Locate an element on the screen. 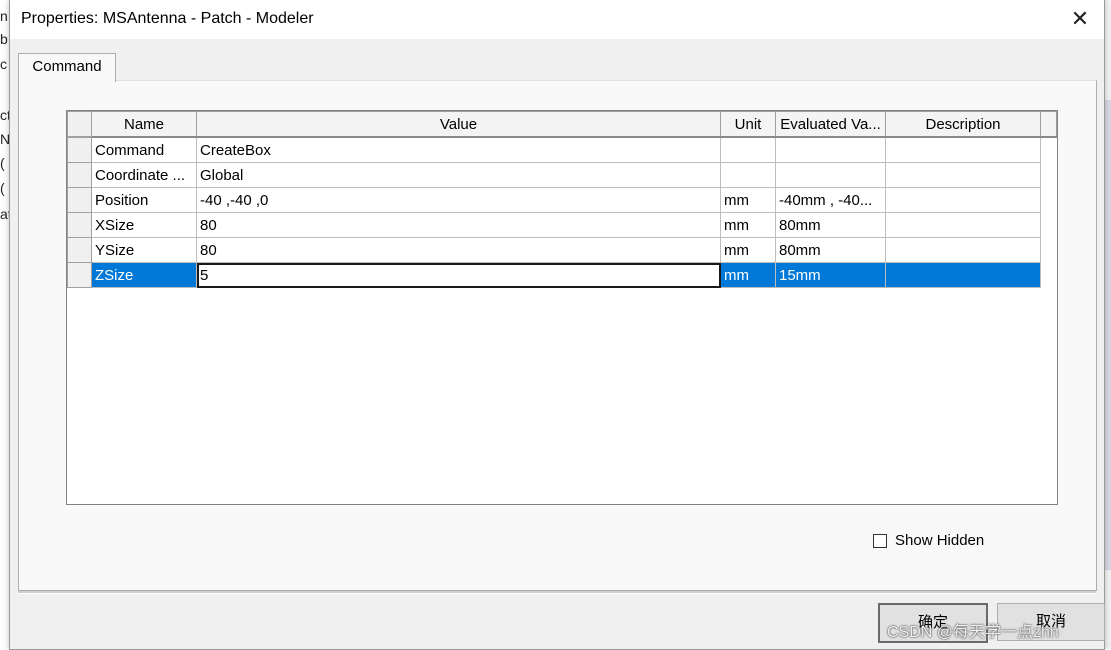 Image resolution: width=1111 pixels, height=650 pixels. cell-value: CreateBox is located at coordinates (458, 149).